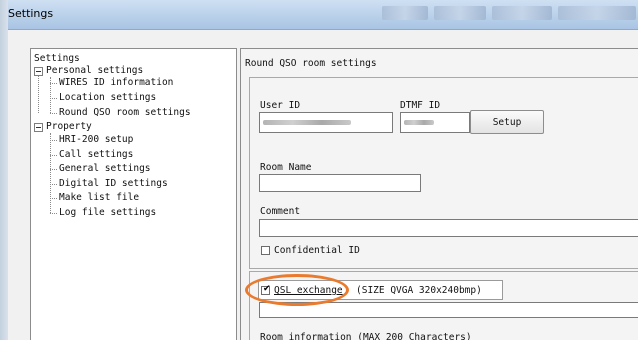  Describe the element at coordinates (419, 122) in the screenshot. I see `dtmf-id-redacted` at that location.